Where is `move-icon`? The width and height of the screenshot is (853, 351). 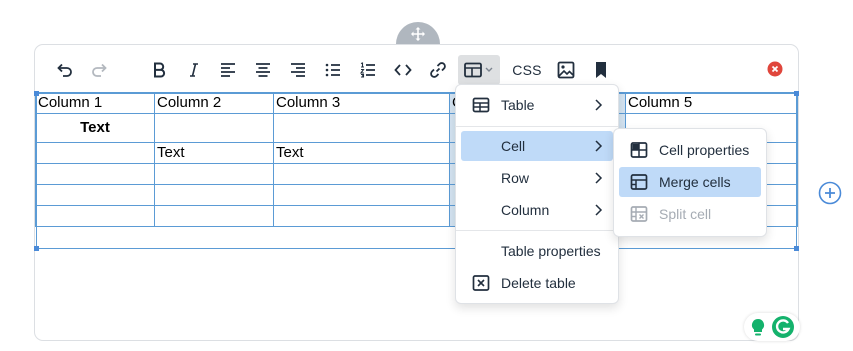
move-icon is located at coordinates (418, 34).